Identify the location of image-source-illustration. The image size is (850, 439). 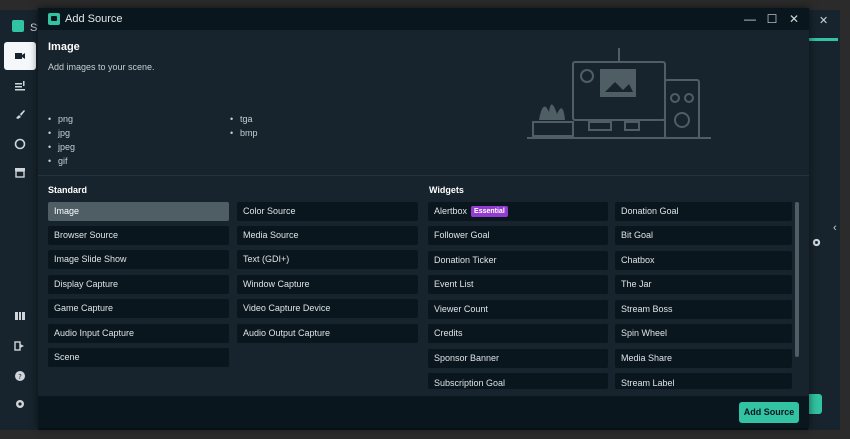
(619, 93).